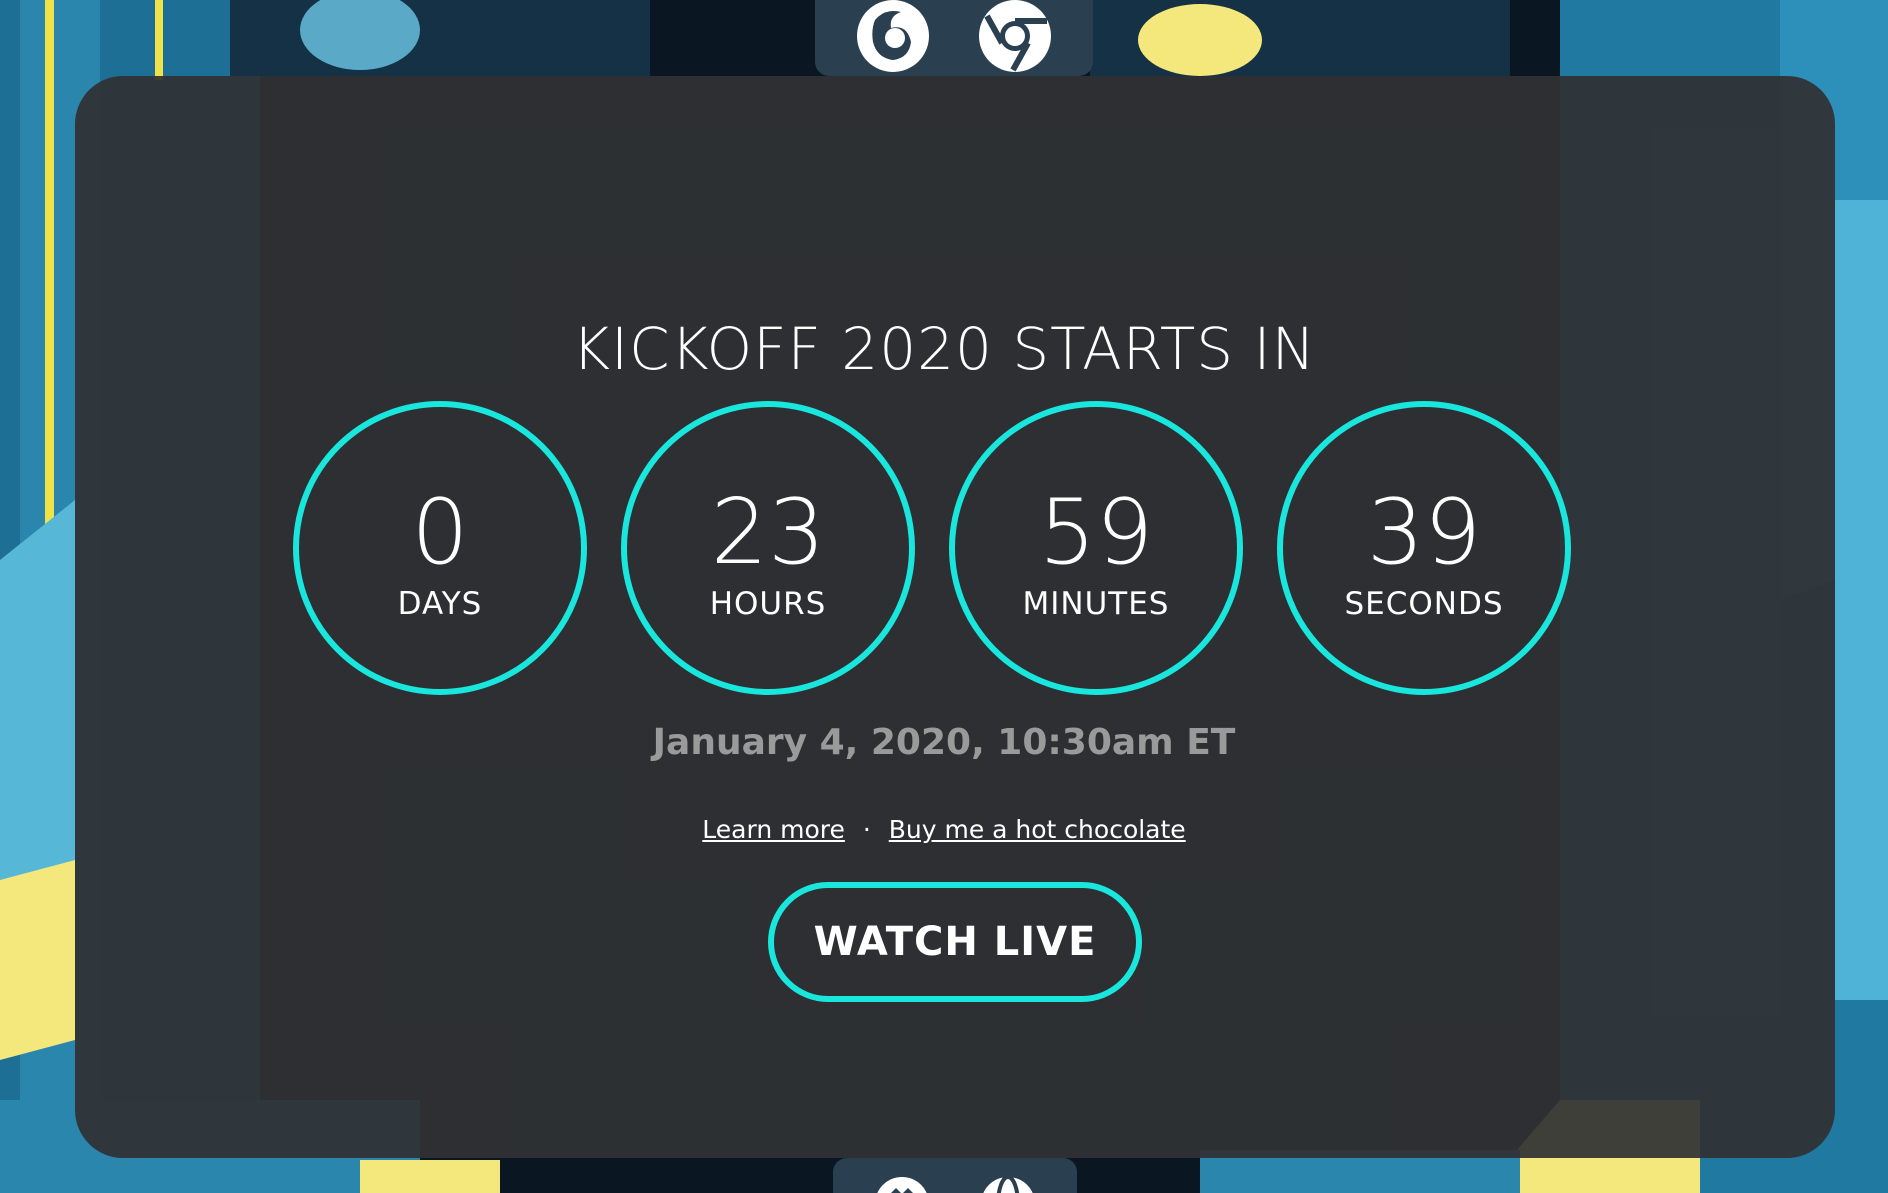 This screenshot has height=1193, width=1888. I want to click on browser-extension-dock, so click(954, 38).